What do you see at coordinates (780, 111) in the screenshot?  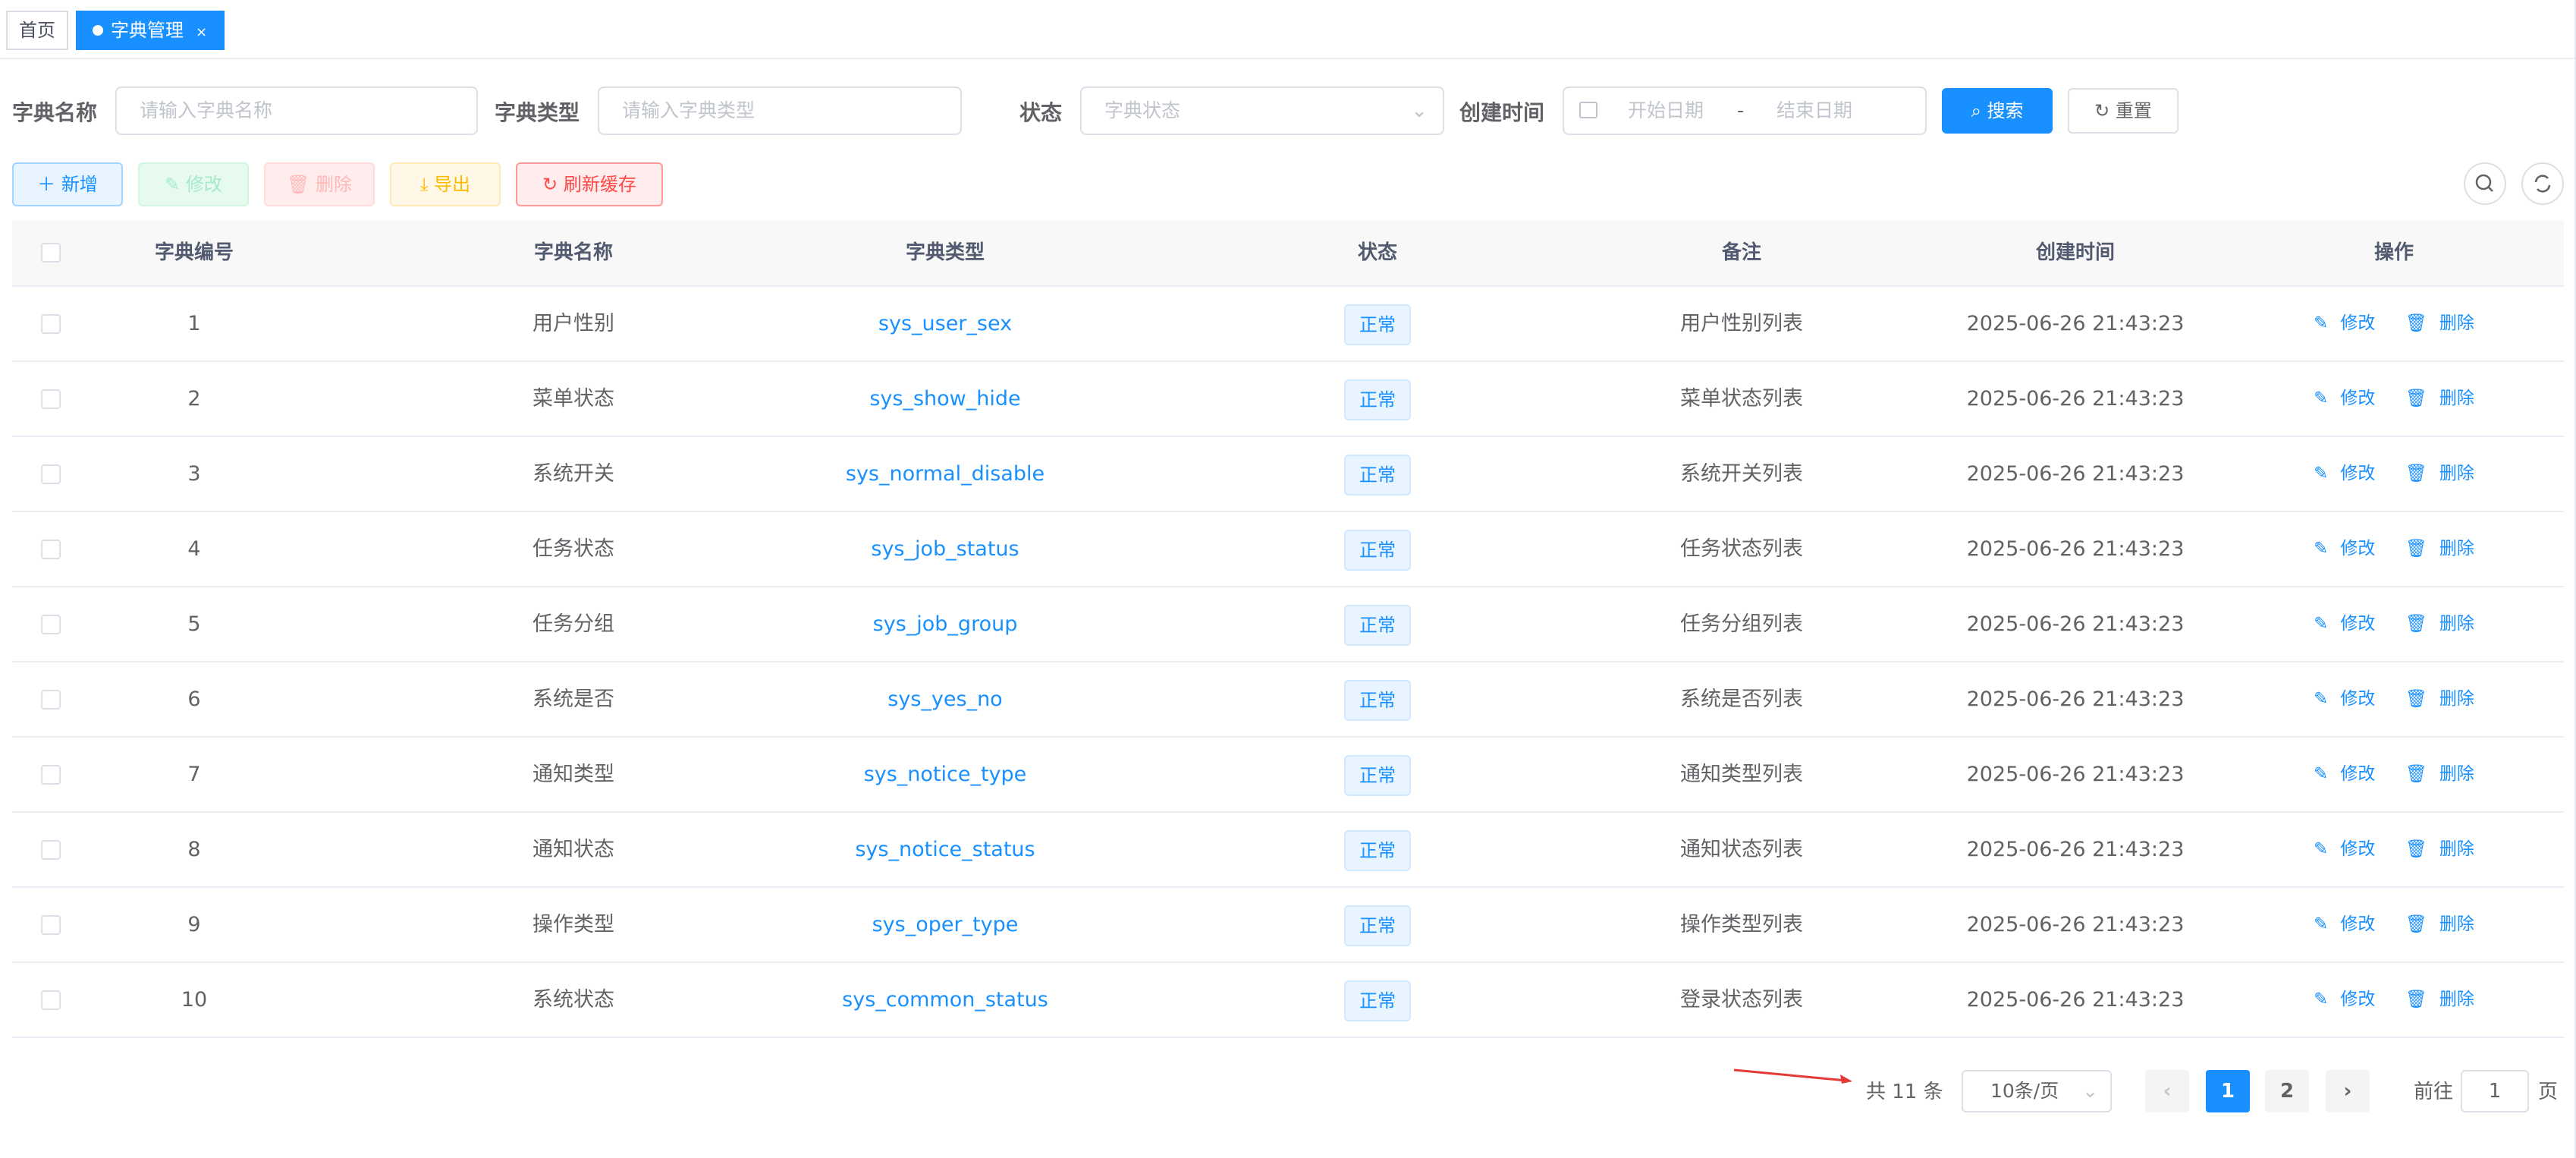 I see `dict-type-input: 请输入字典类型` at bounding box center [780, 111].